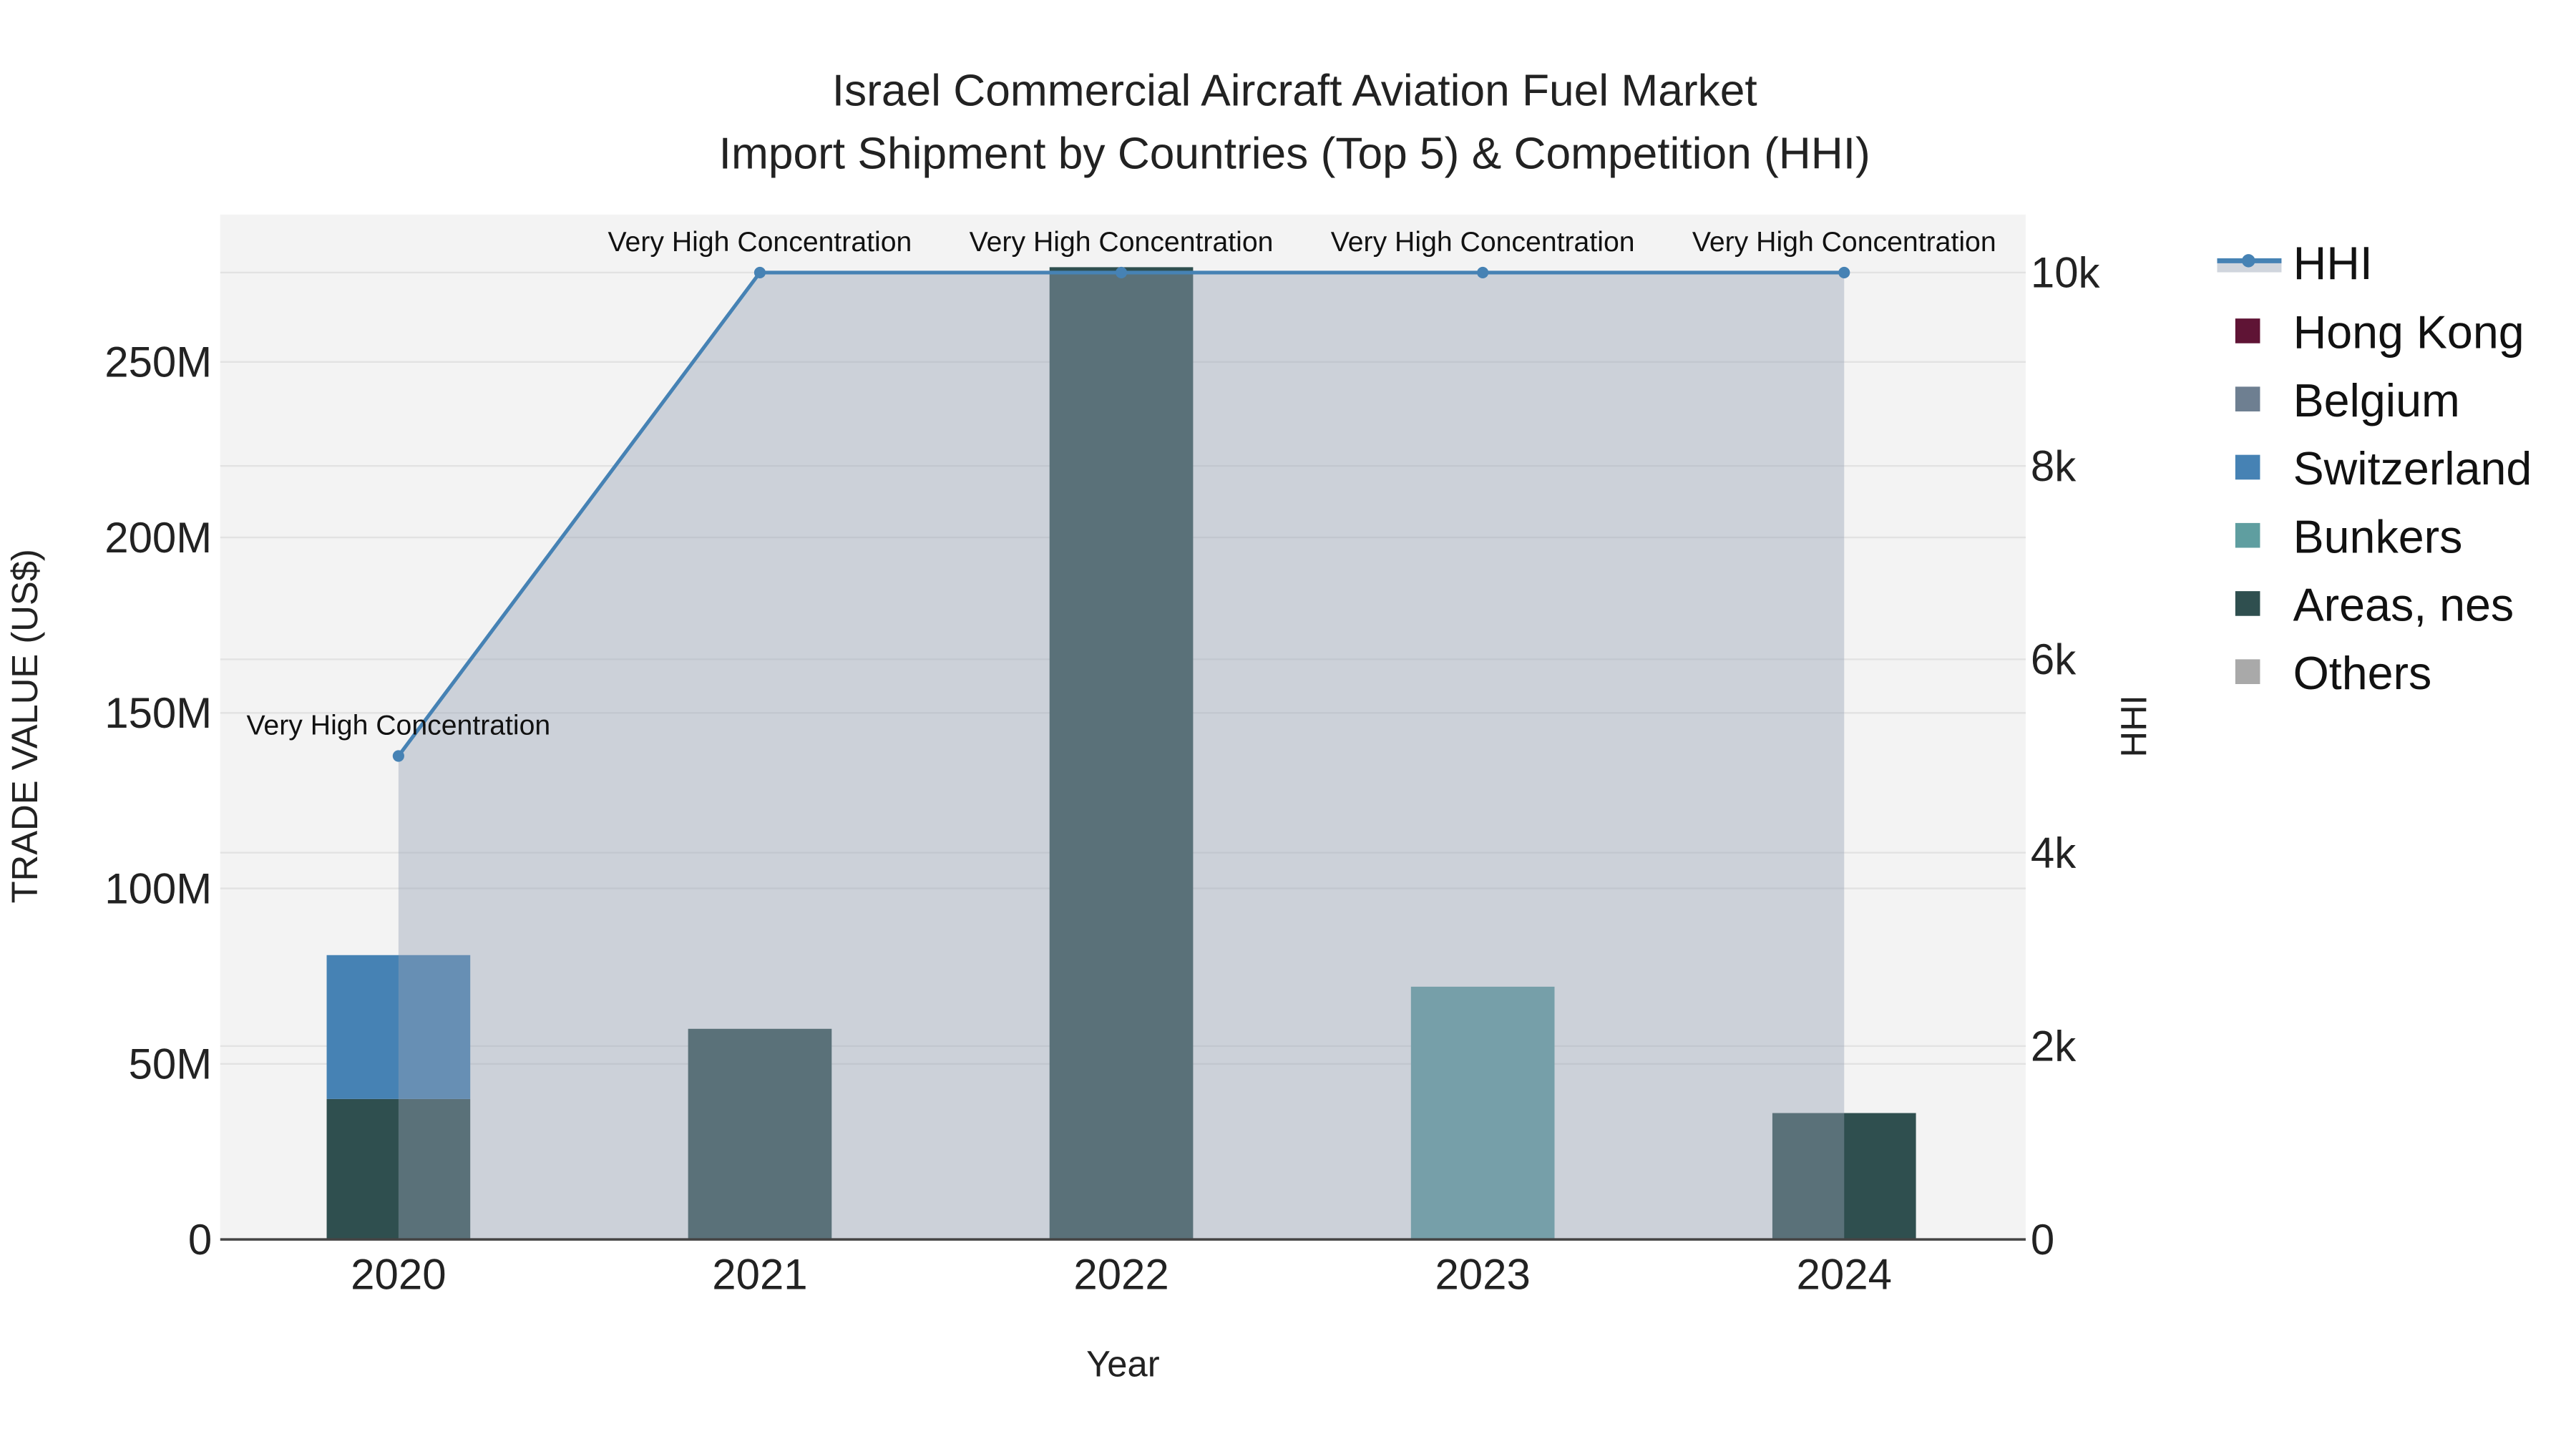  Describe the element at coordinates (2247, 535) in the screenshot. I see `legend-swatch-bunkers` at that location.